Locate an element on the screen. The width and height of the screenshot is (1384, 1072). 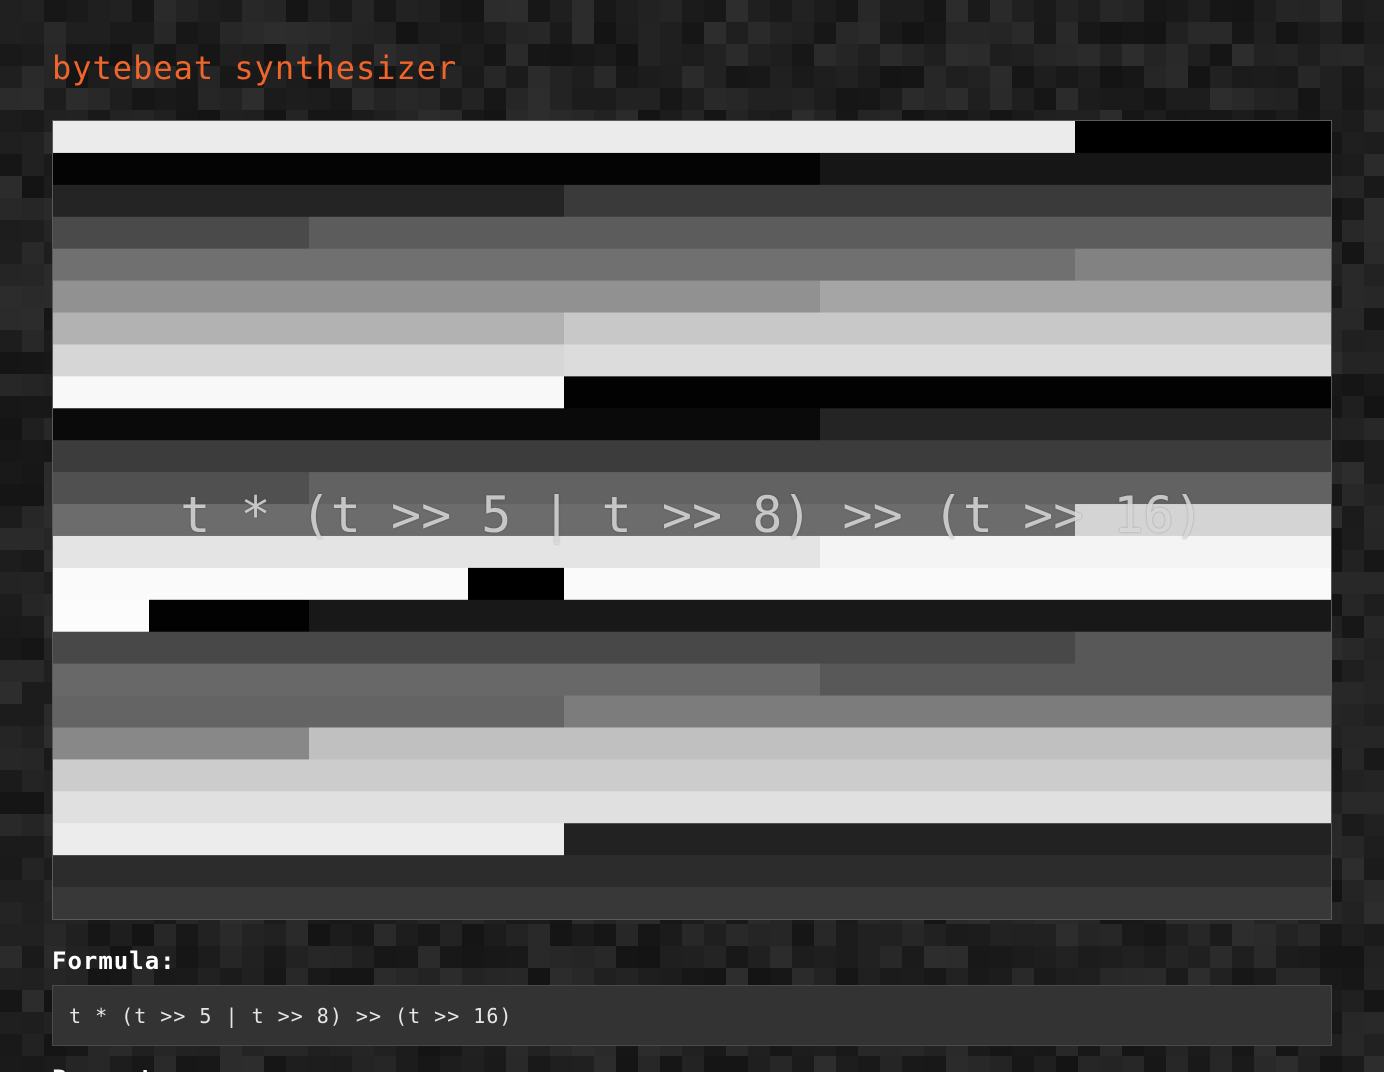
parameters-label: Parameters is located at coordinates (124, 1067).